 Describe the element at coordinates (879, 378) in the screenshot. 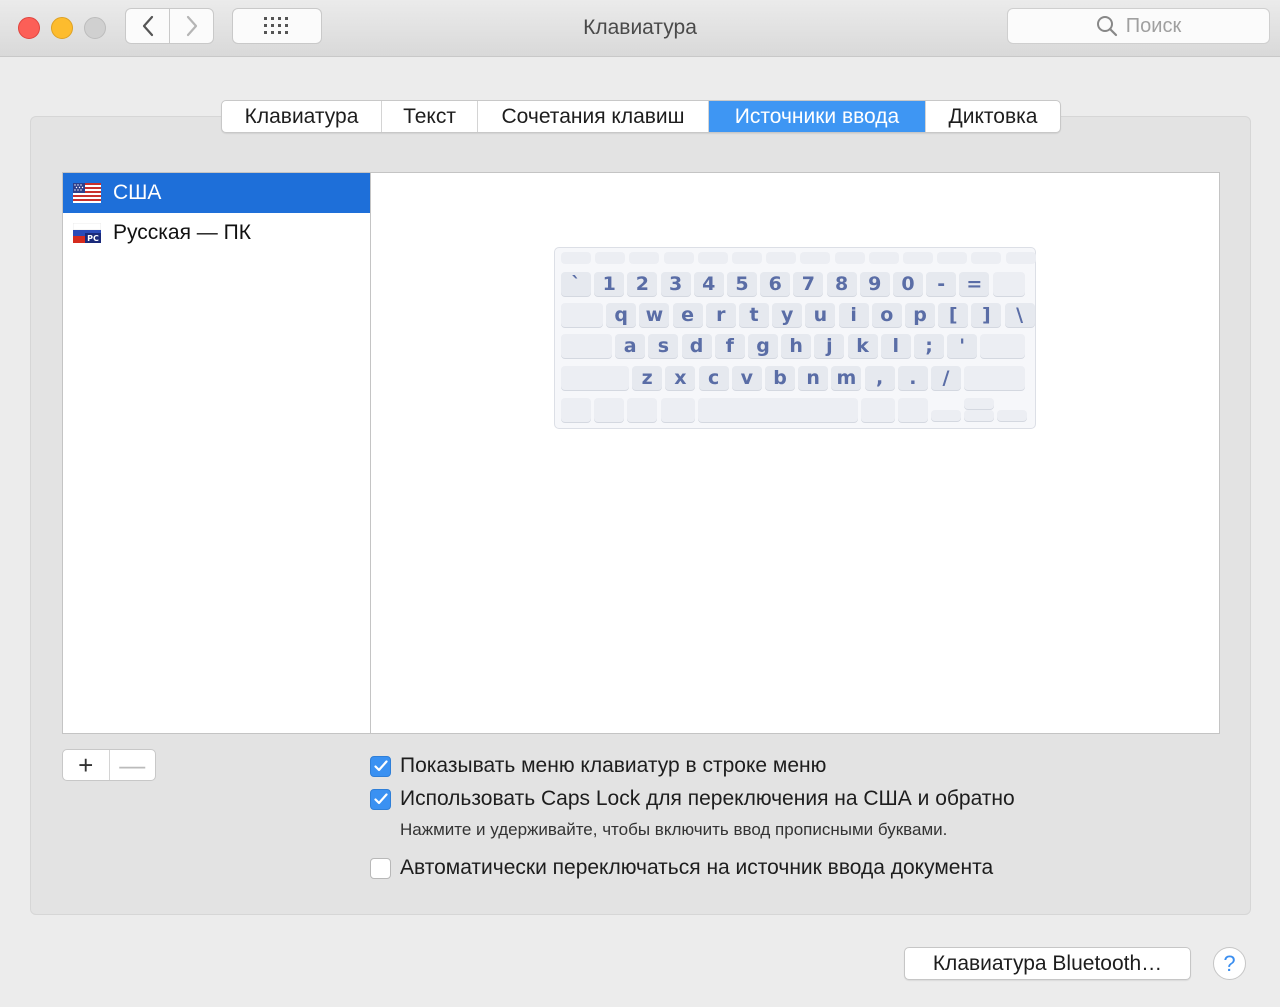

I see `keyboard-key: ,` at that location.